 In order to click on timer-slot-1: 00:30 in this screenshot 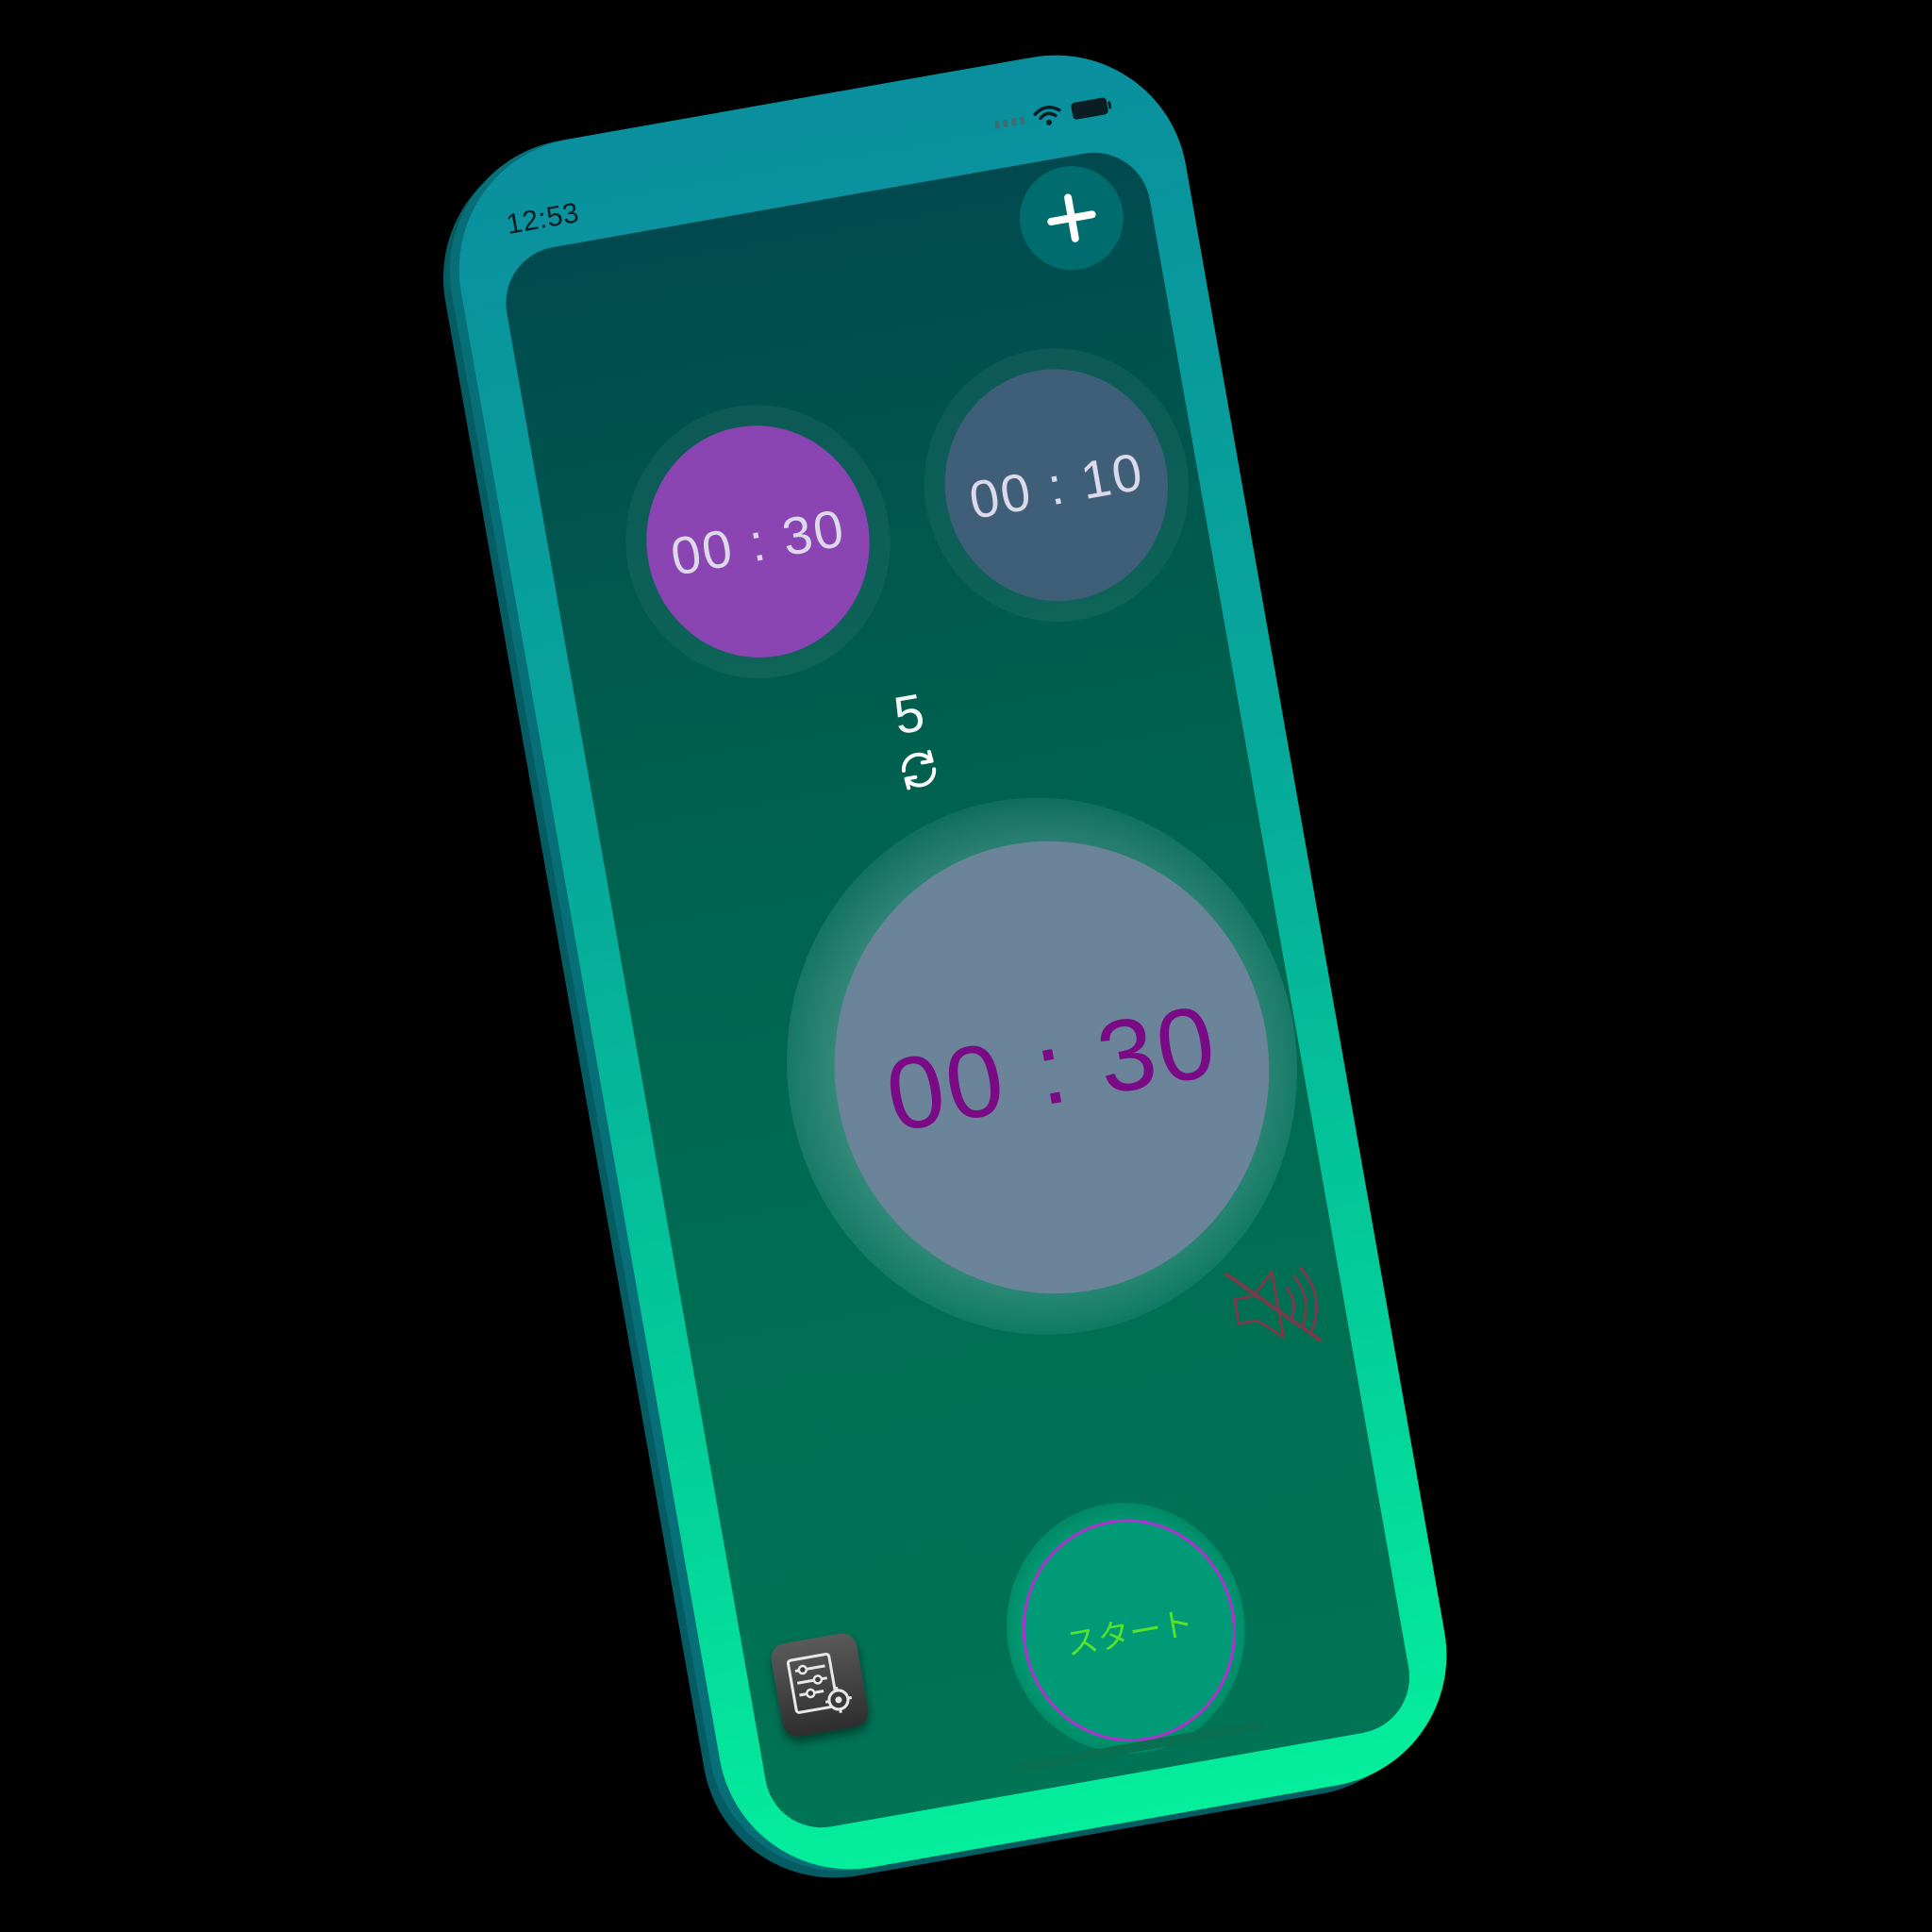, I will do `click(758, 541)`.